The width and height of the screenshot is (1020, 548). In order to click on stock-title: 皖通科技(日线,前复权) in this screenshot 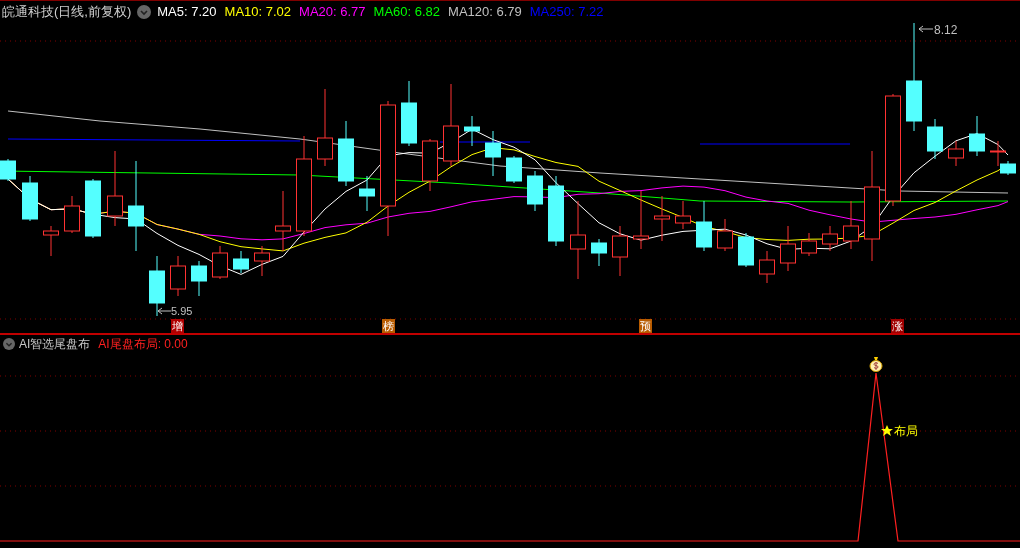, I will do `click(67, 12)`.